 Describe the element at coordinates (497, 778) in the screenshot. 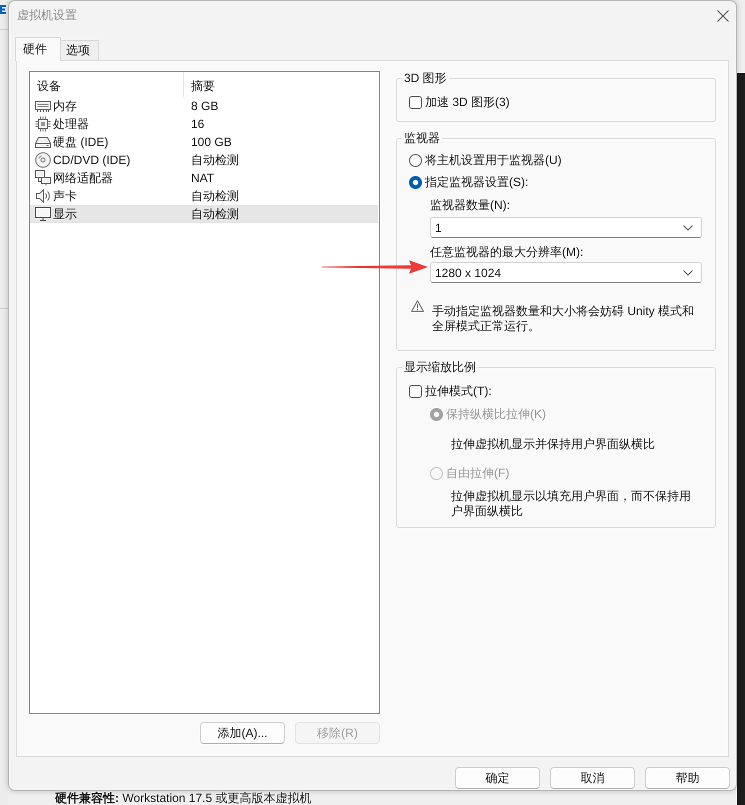

I see `dialog-button: 确定` at that location.